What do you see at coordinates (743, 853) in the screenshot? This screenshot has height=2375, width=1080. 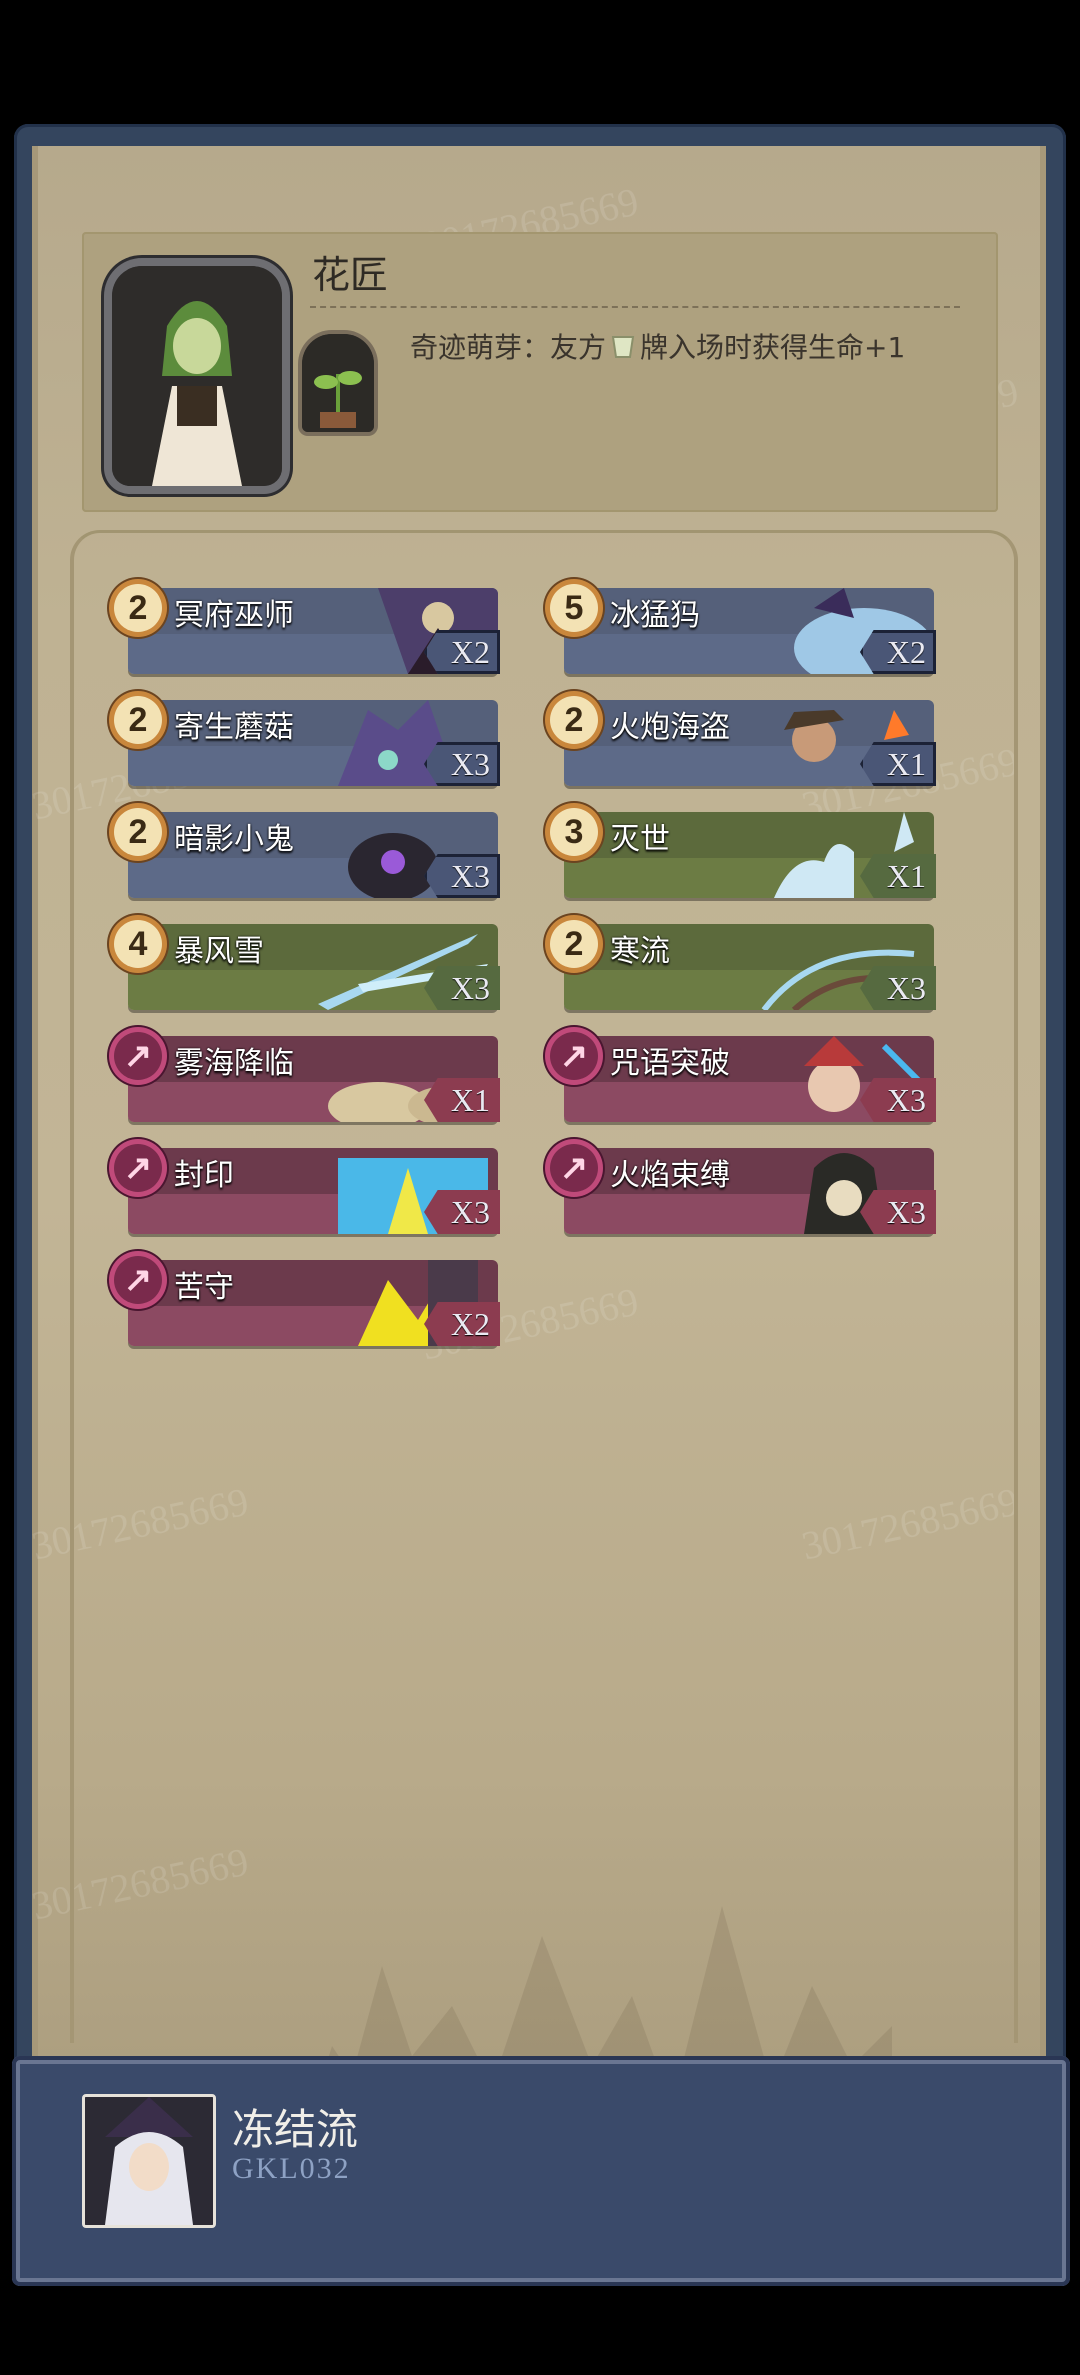 I see `card-item: 3 灭世 X1` at bounding box center [743, 853].